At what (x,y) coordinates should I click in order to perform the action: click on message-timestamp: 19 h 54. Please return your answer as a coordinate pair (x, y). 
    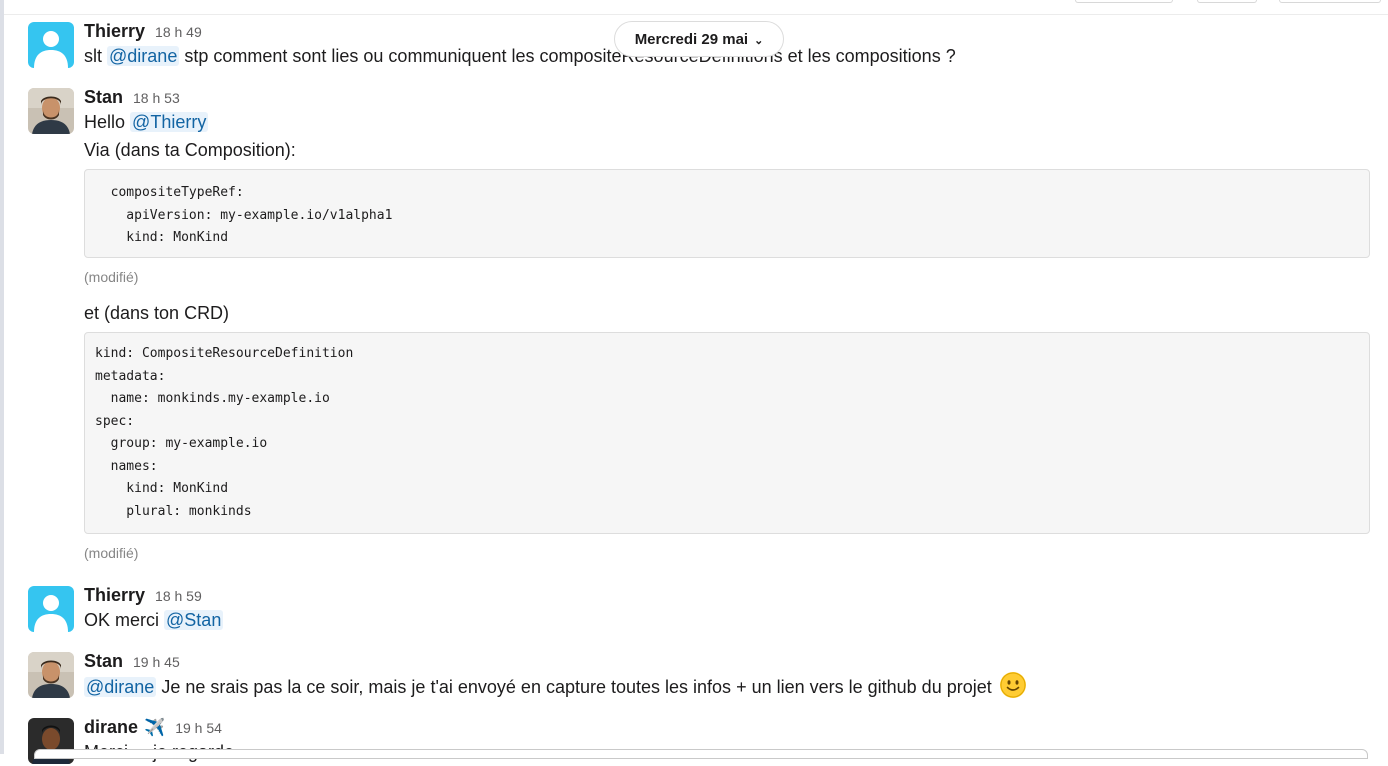
    Looking at the image, I should click on (198, 728).